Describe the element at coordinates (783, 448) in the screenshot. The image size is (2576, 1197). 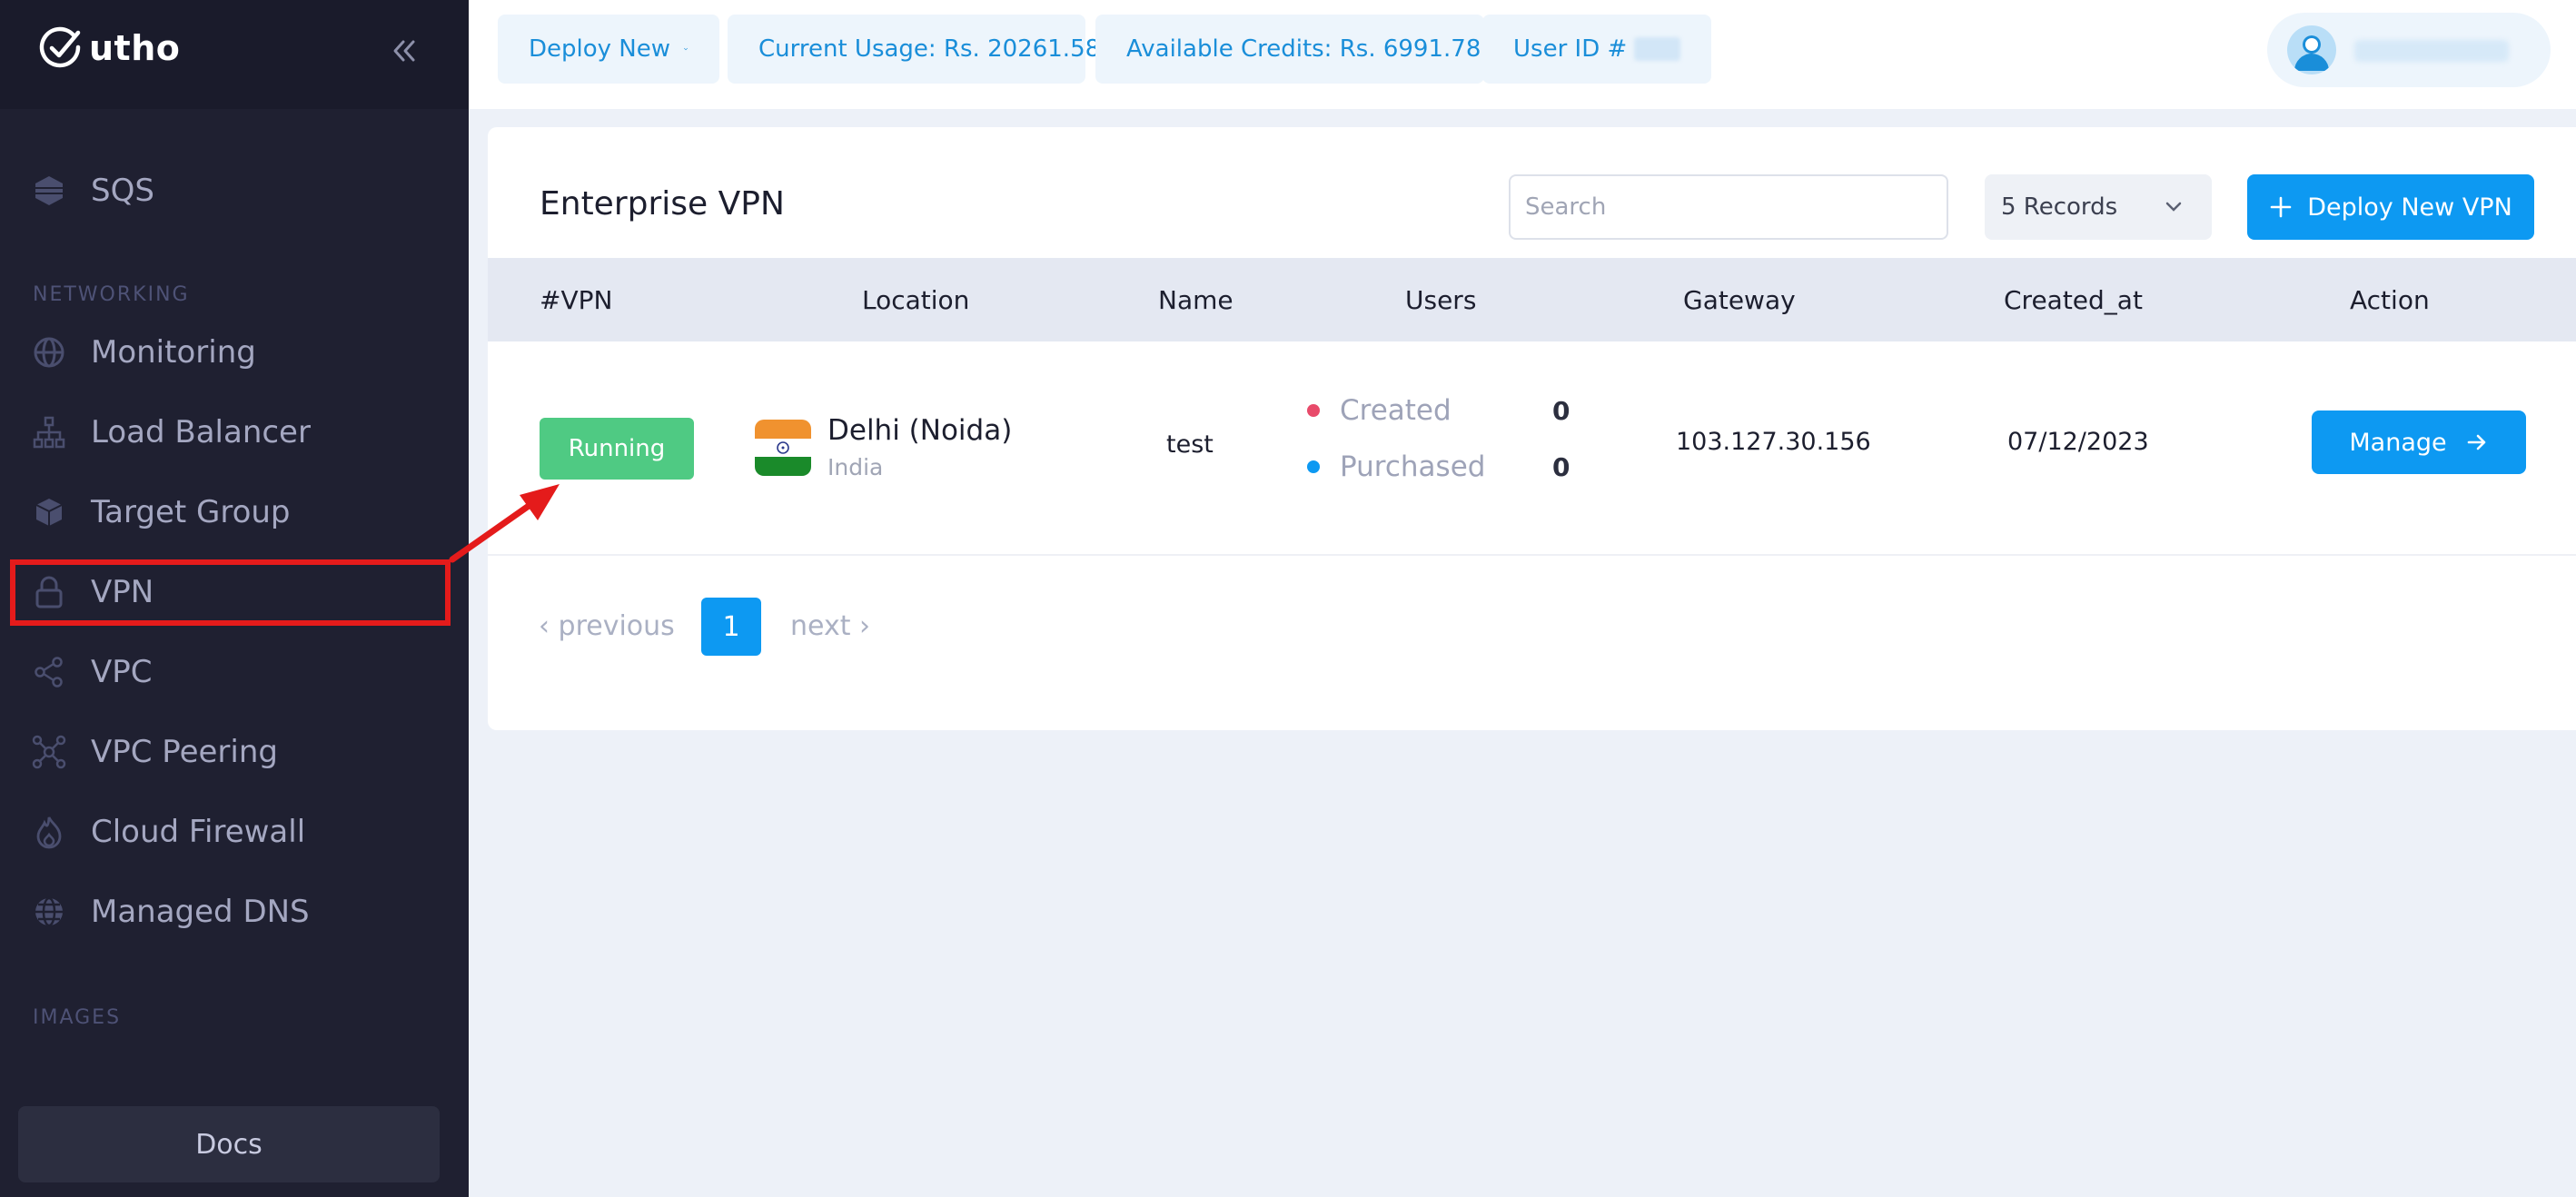
I see `india-flag-icon` at that location.